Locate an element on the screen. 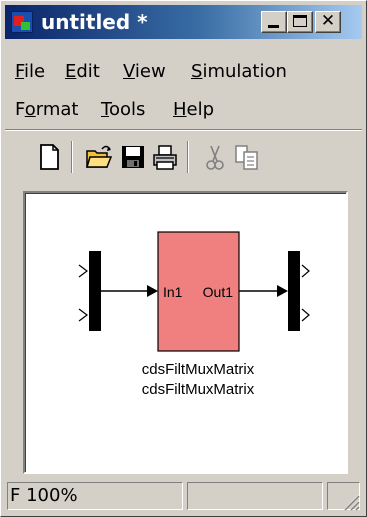 The width and height of the screenshot is (367, 517). close-button: ✕ is located at coordinates (328, 22).